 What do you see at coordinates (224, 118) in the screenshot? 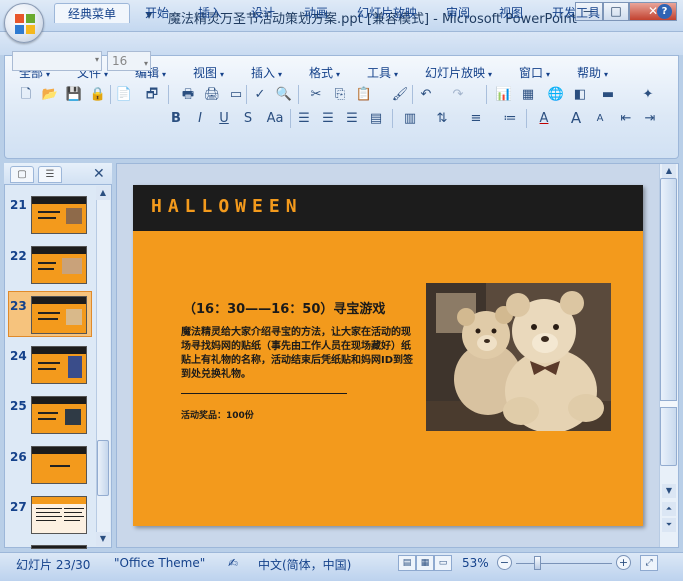
I see `underline-icon: U` at bounding box center [224, 118].